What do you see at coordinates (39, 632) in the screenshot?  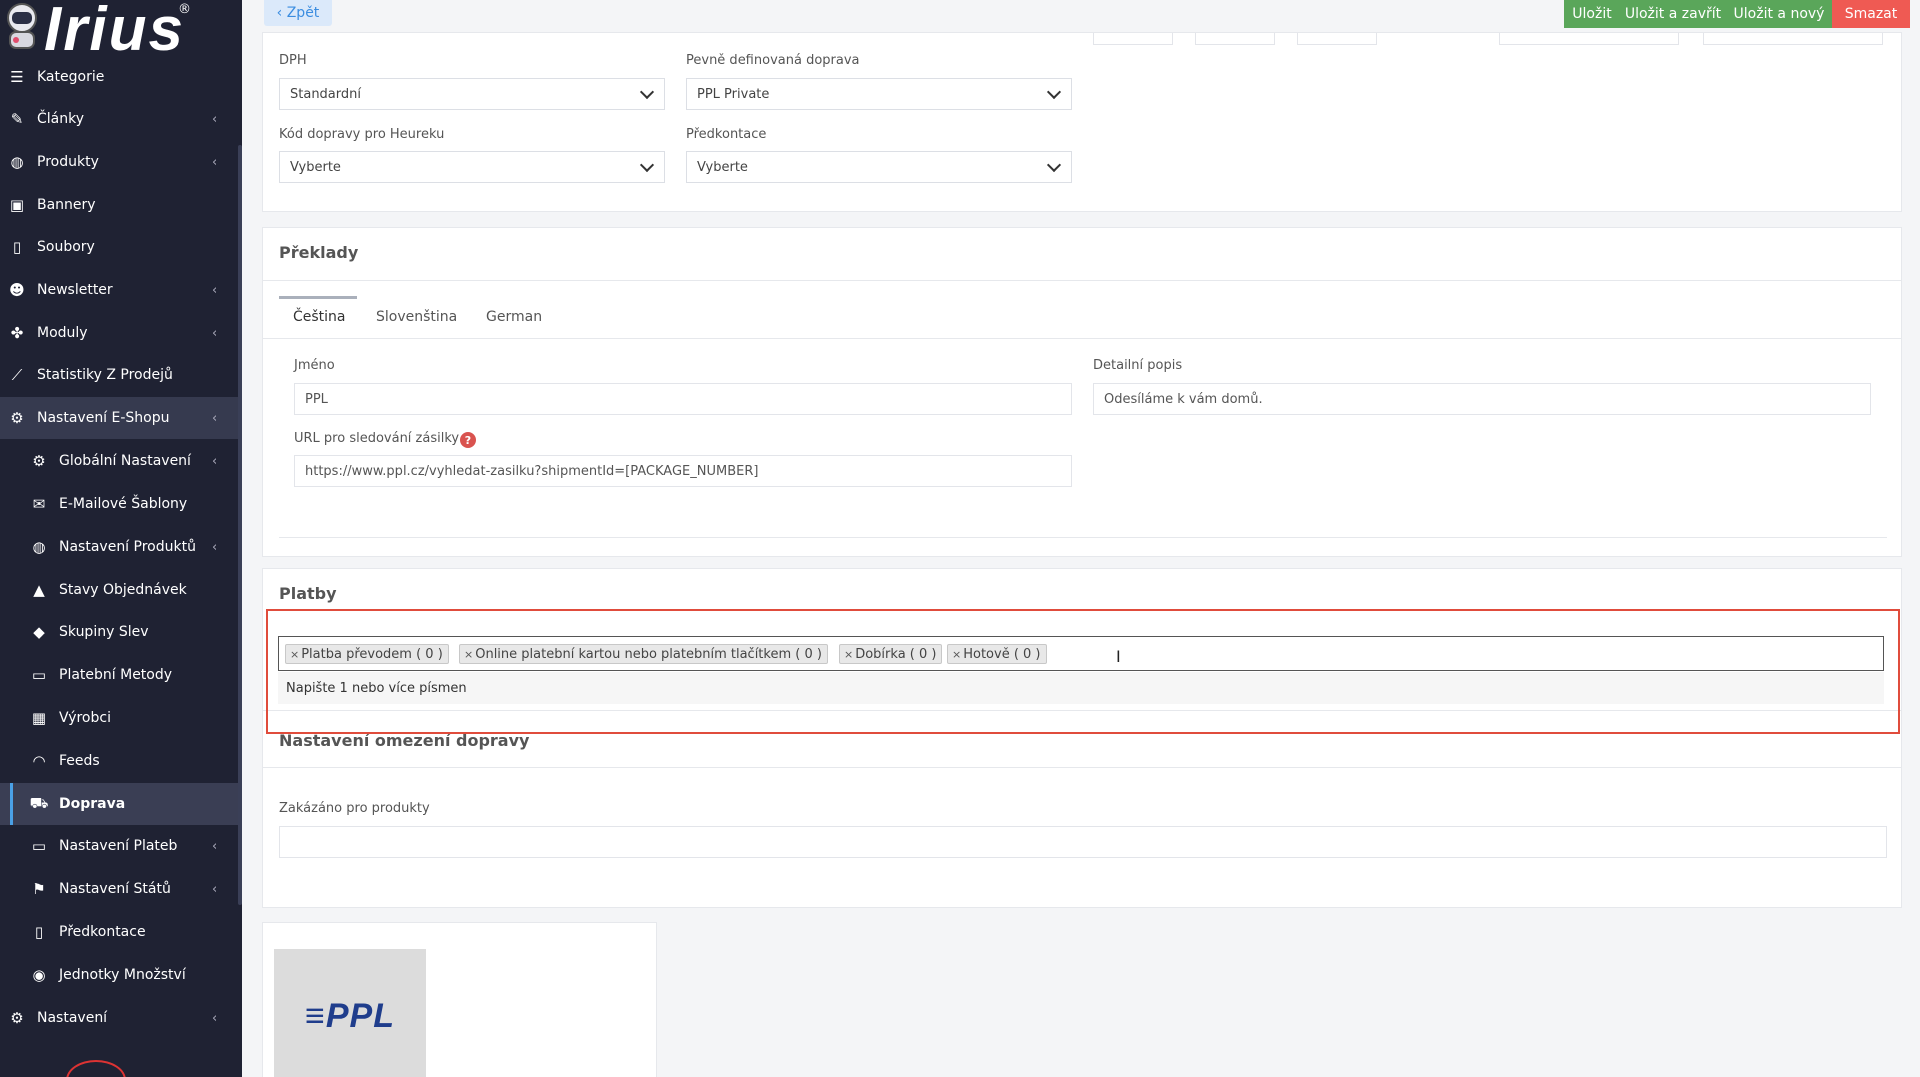 I see `tag-icon: ◆` at bounding box center [39, 632].